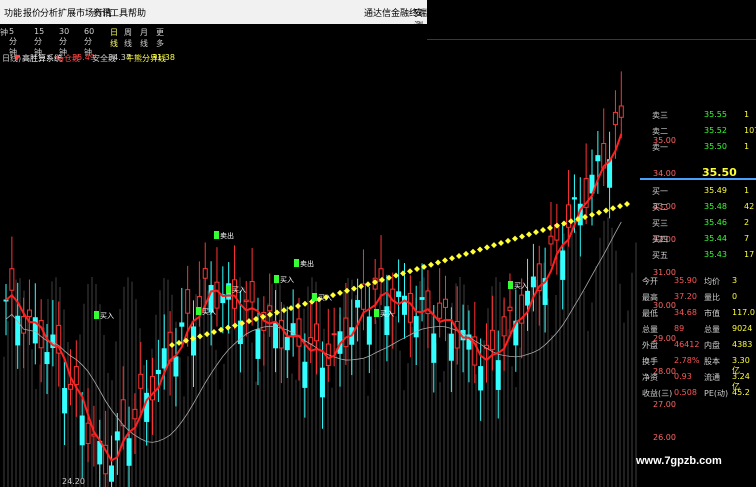  What do you see at coordinates (657, 393) in the screenshot?
I see `stat-label: 收益(三)` at bounding box center [657, 393].